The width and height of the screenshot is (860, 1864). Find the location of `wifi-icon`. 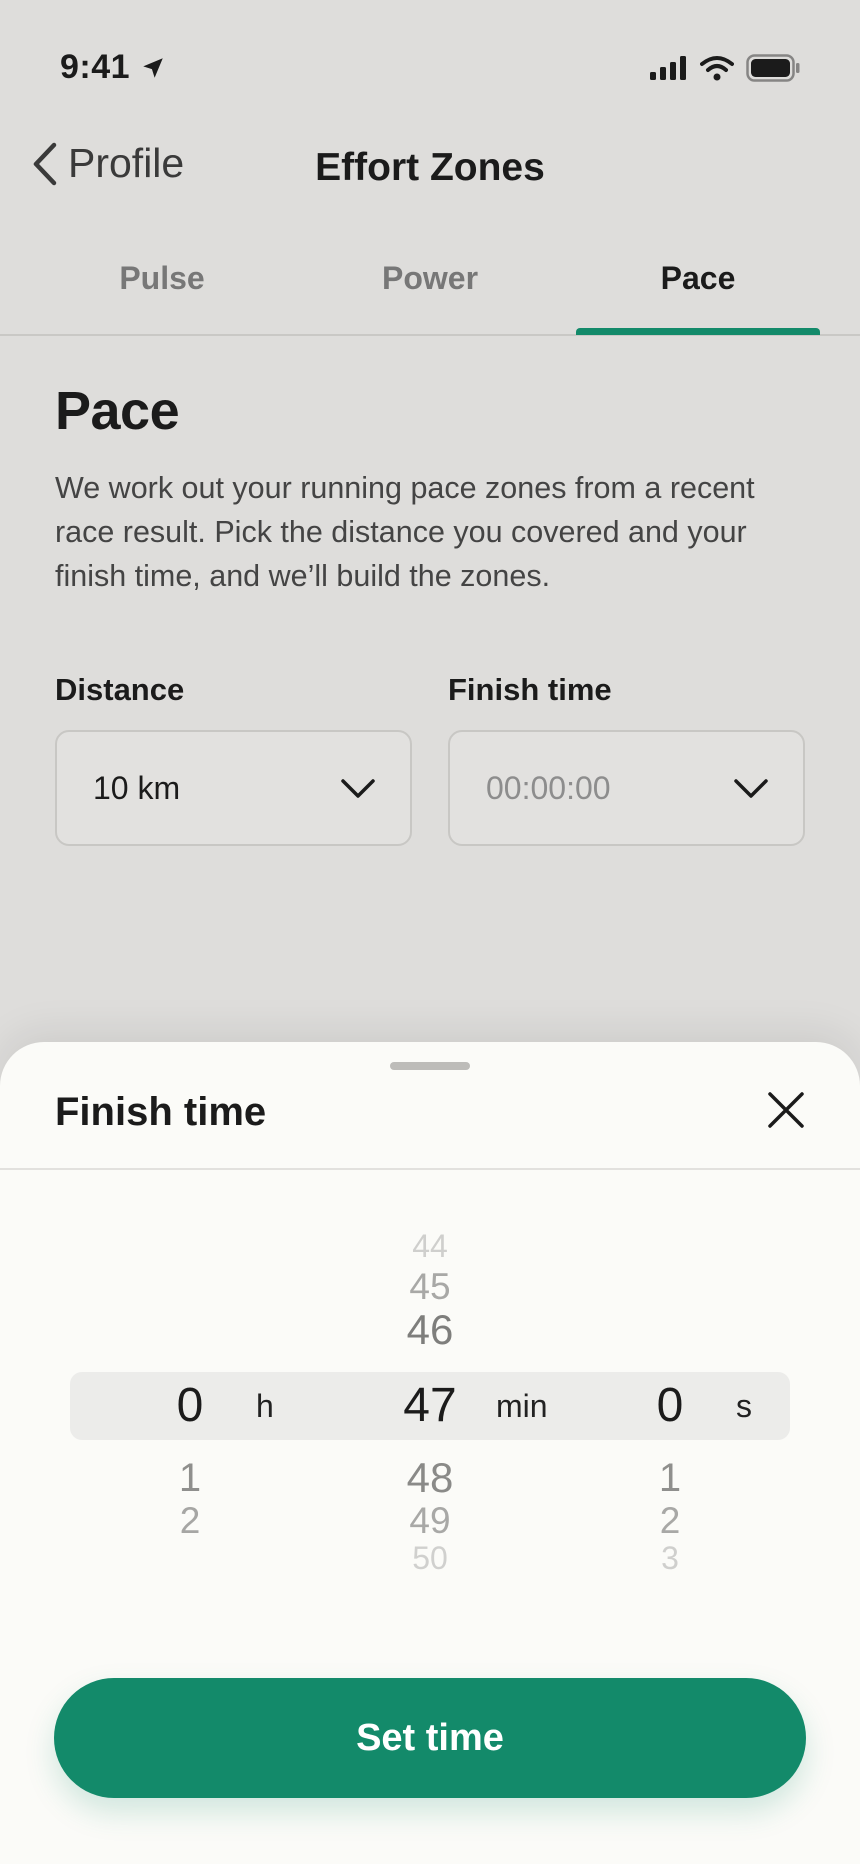

wifi-icon is located at coordinates (717, 68).